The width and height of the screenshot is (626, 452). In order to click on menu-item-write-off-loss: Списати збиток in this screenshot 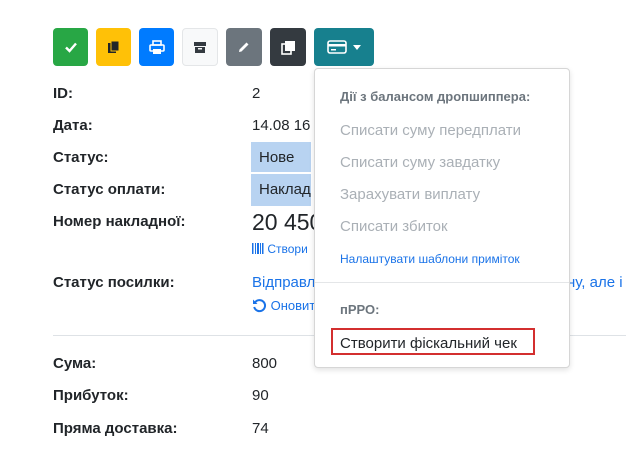, I will do `click(394, 226)`.